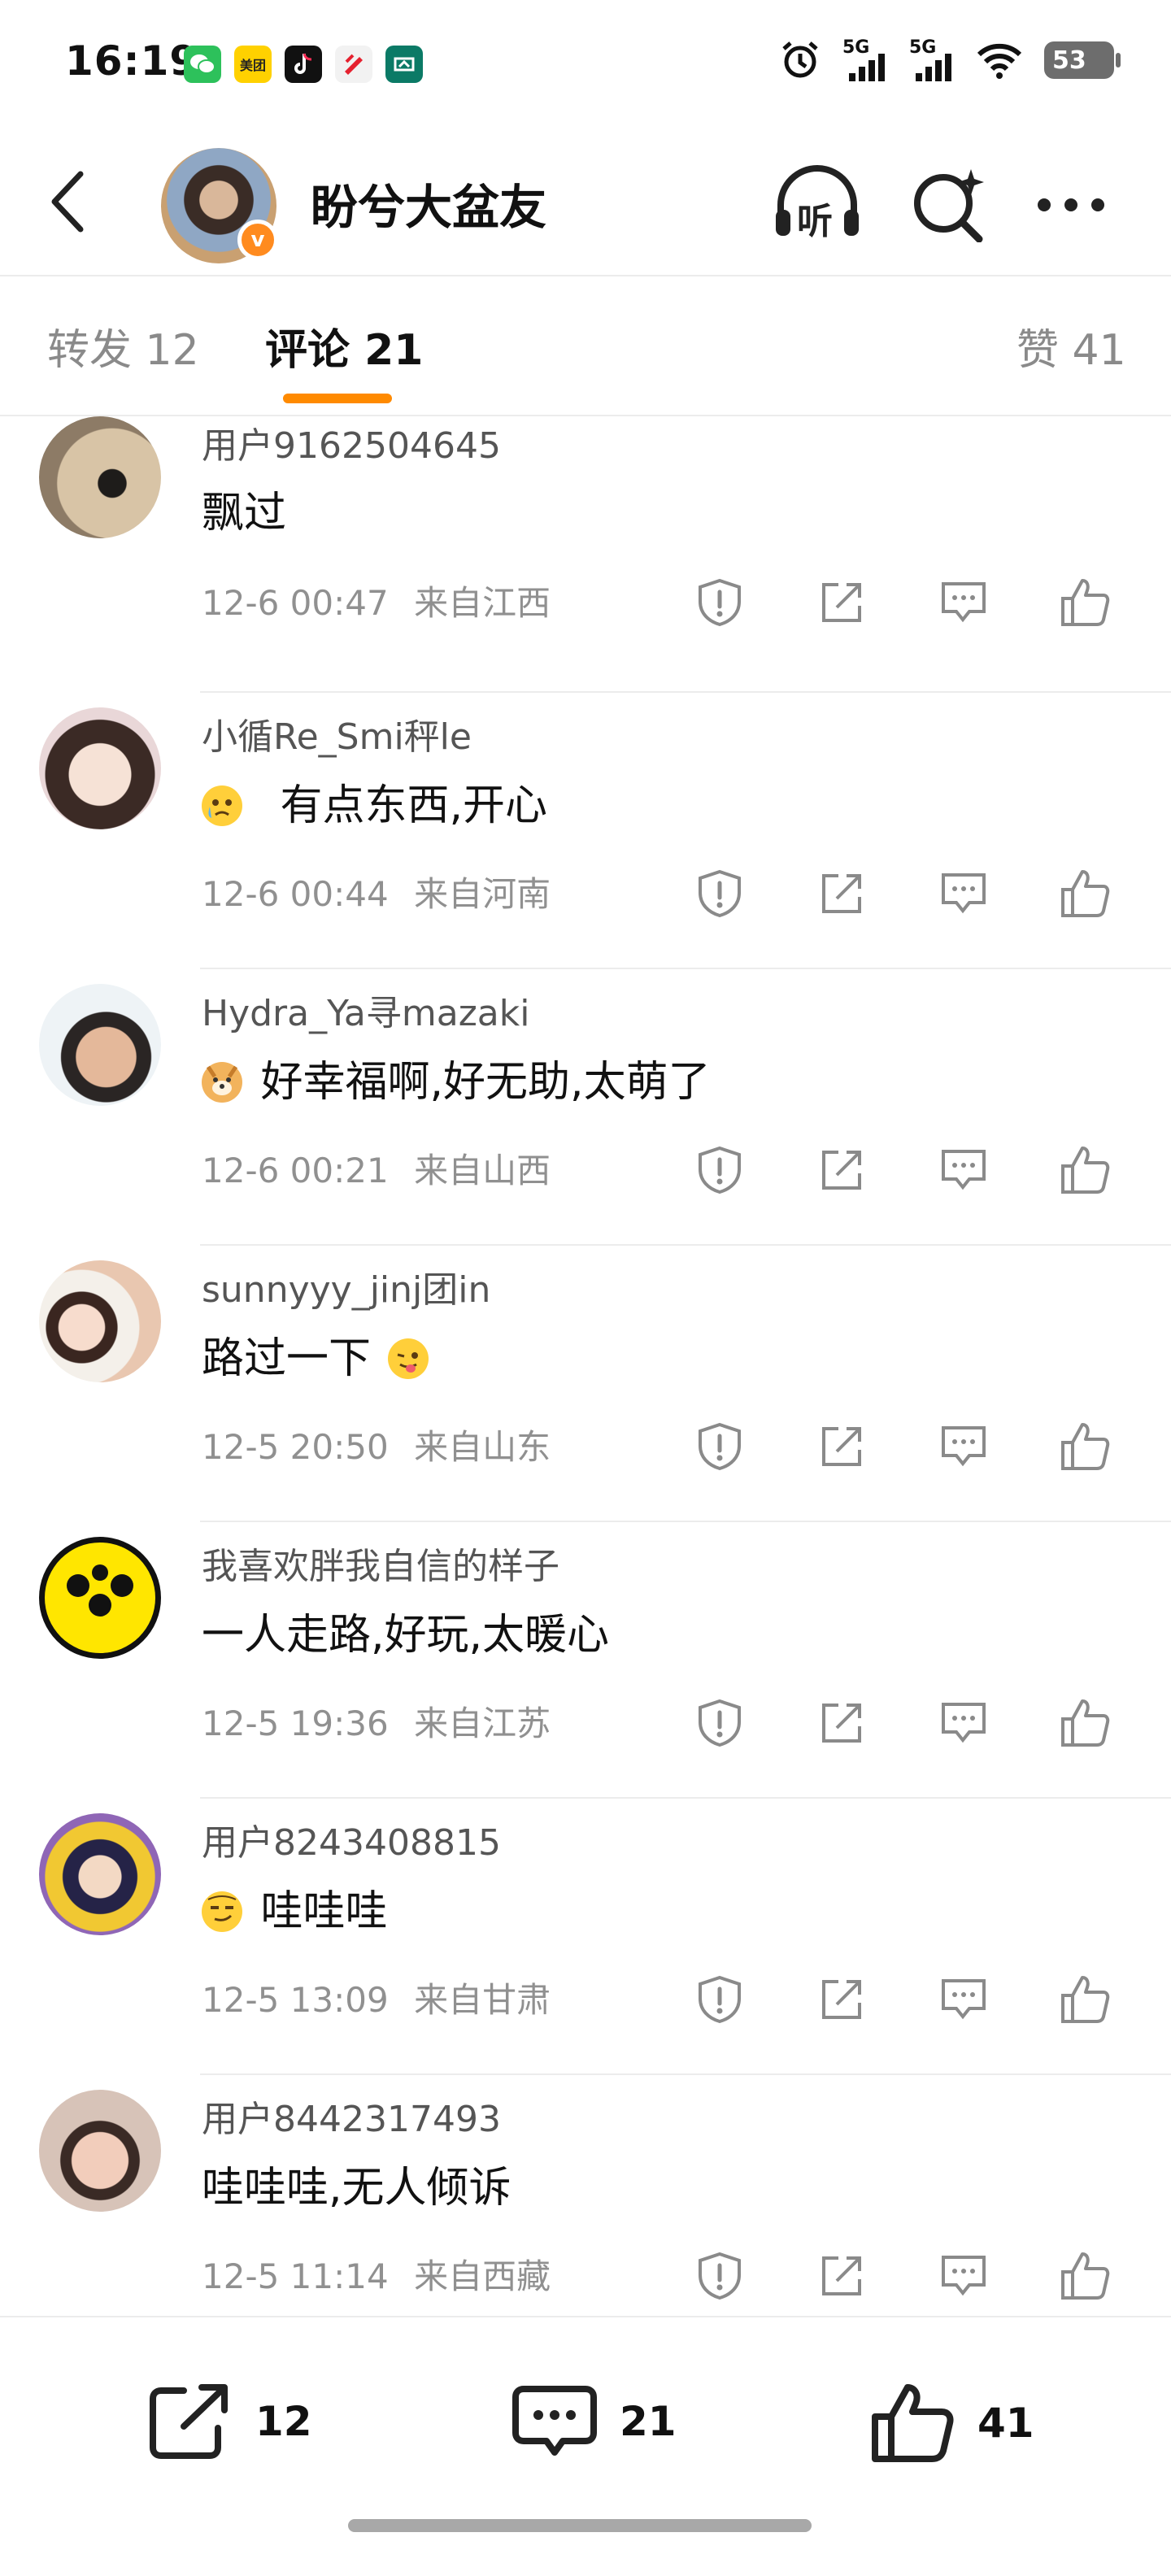 The image size is (1171, 2576). What do you see at coordinates (376, 2274) in the screenshot?
I see `comment-meta: 12-5 11:14 来自西藏` at bounding box center [376, 2274].